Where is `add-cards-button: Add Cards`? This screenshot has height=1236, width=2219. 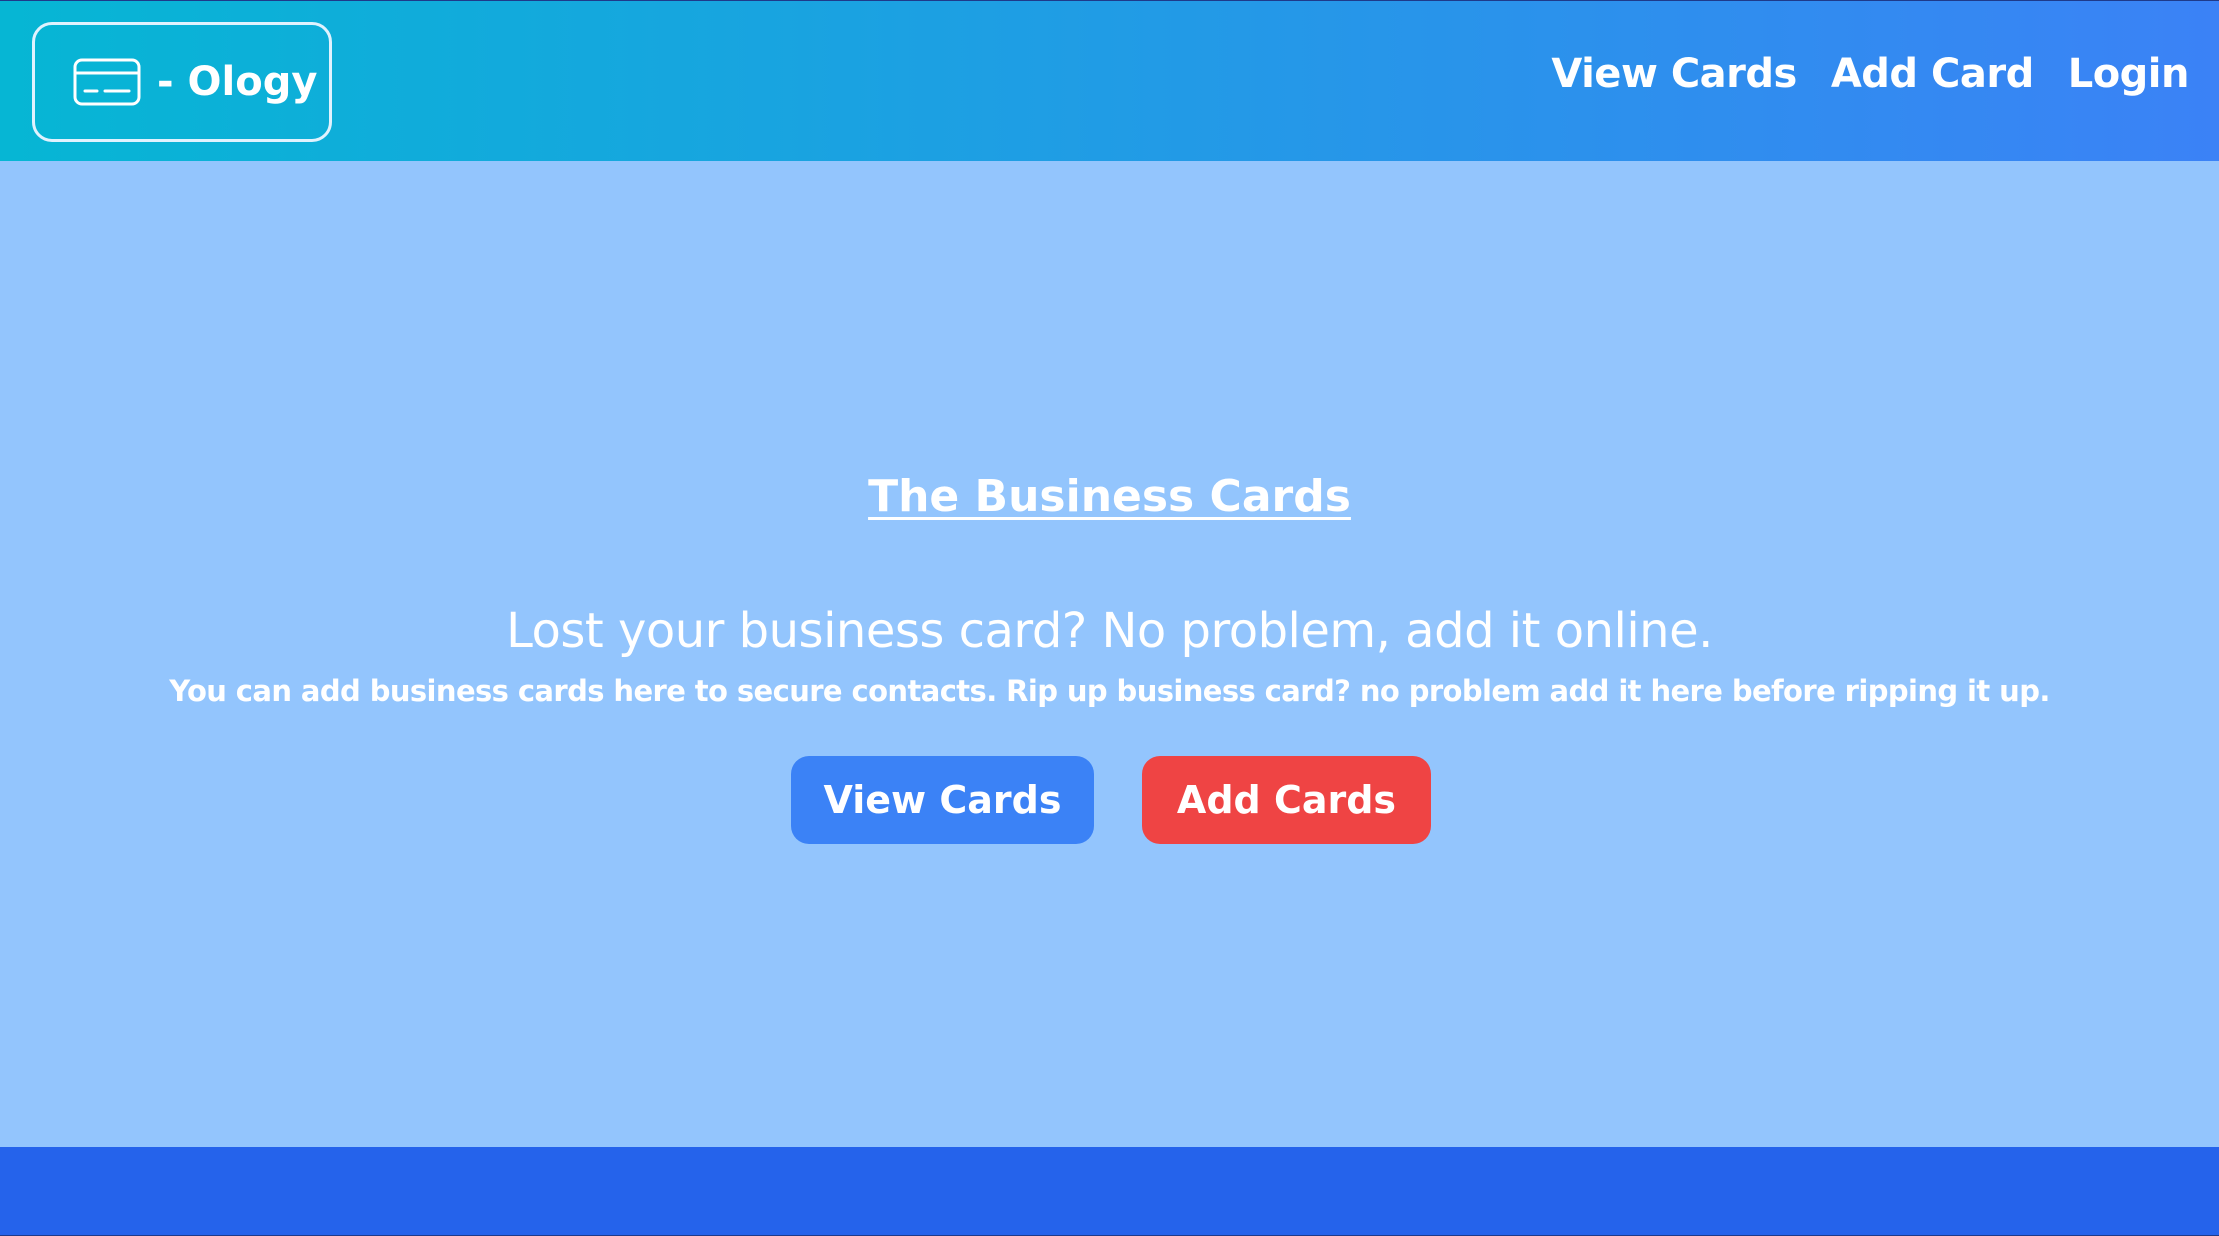
add-cards-button: Add Cards is located at coordinates (1286, 800).